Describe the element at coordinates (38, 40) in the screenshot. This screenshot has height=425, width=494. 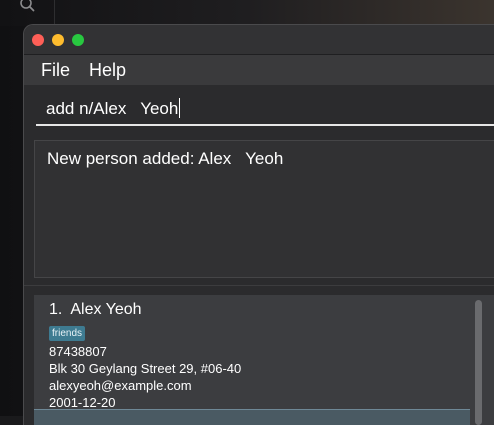
I see `close-window-button` at that location.